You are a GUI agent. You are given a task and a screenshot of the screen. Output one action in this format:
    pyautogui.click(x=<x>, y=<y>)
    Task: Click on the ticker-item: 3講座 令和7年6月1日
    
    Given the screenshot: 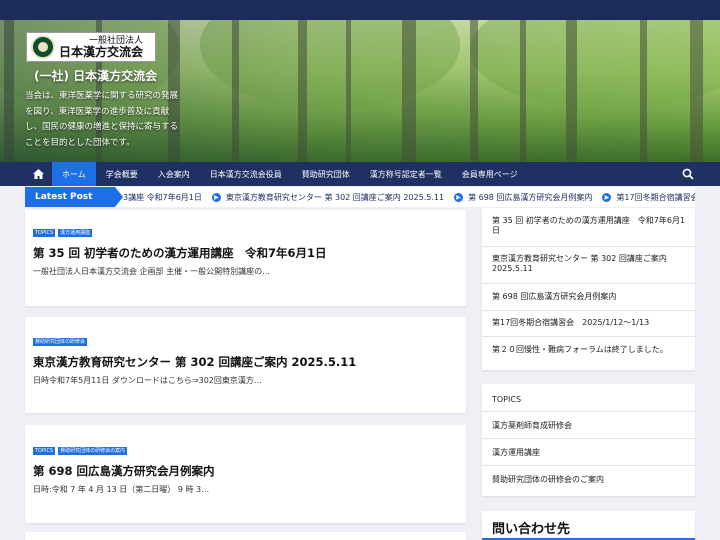 What is the action you would take?
    pyautogui.click(x=162, y=197)
    